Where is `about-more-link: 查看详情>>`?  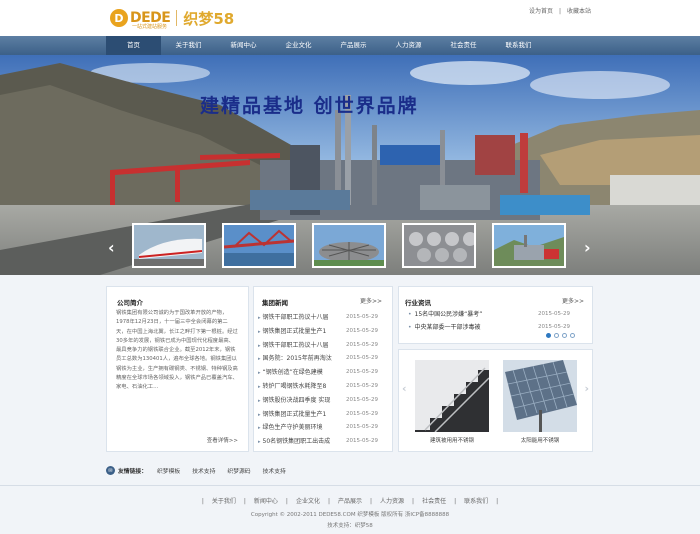 about-more-link: 查看详情>> is located at coordinates (222, 440).